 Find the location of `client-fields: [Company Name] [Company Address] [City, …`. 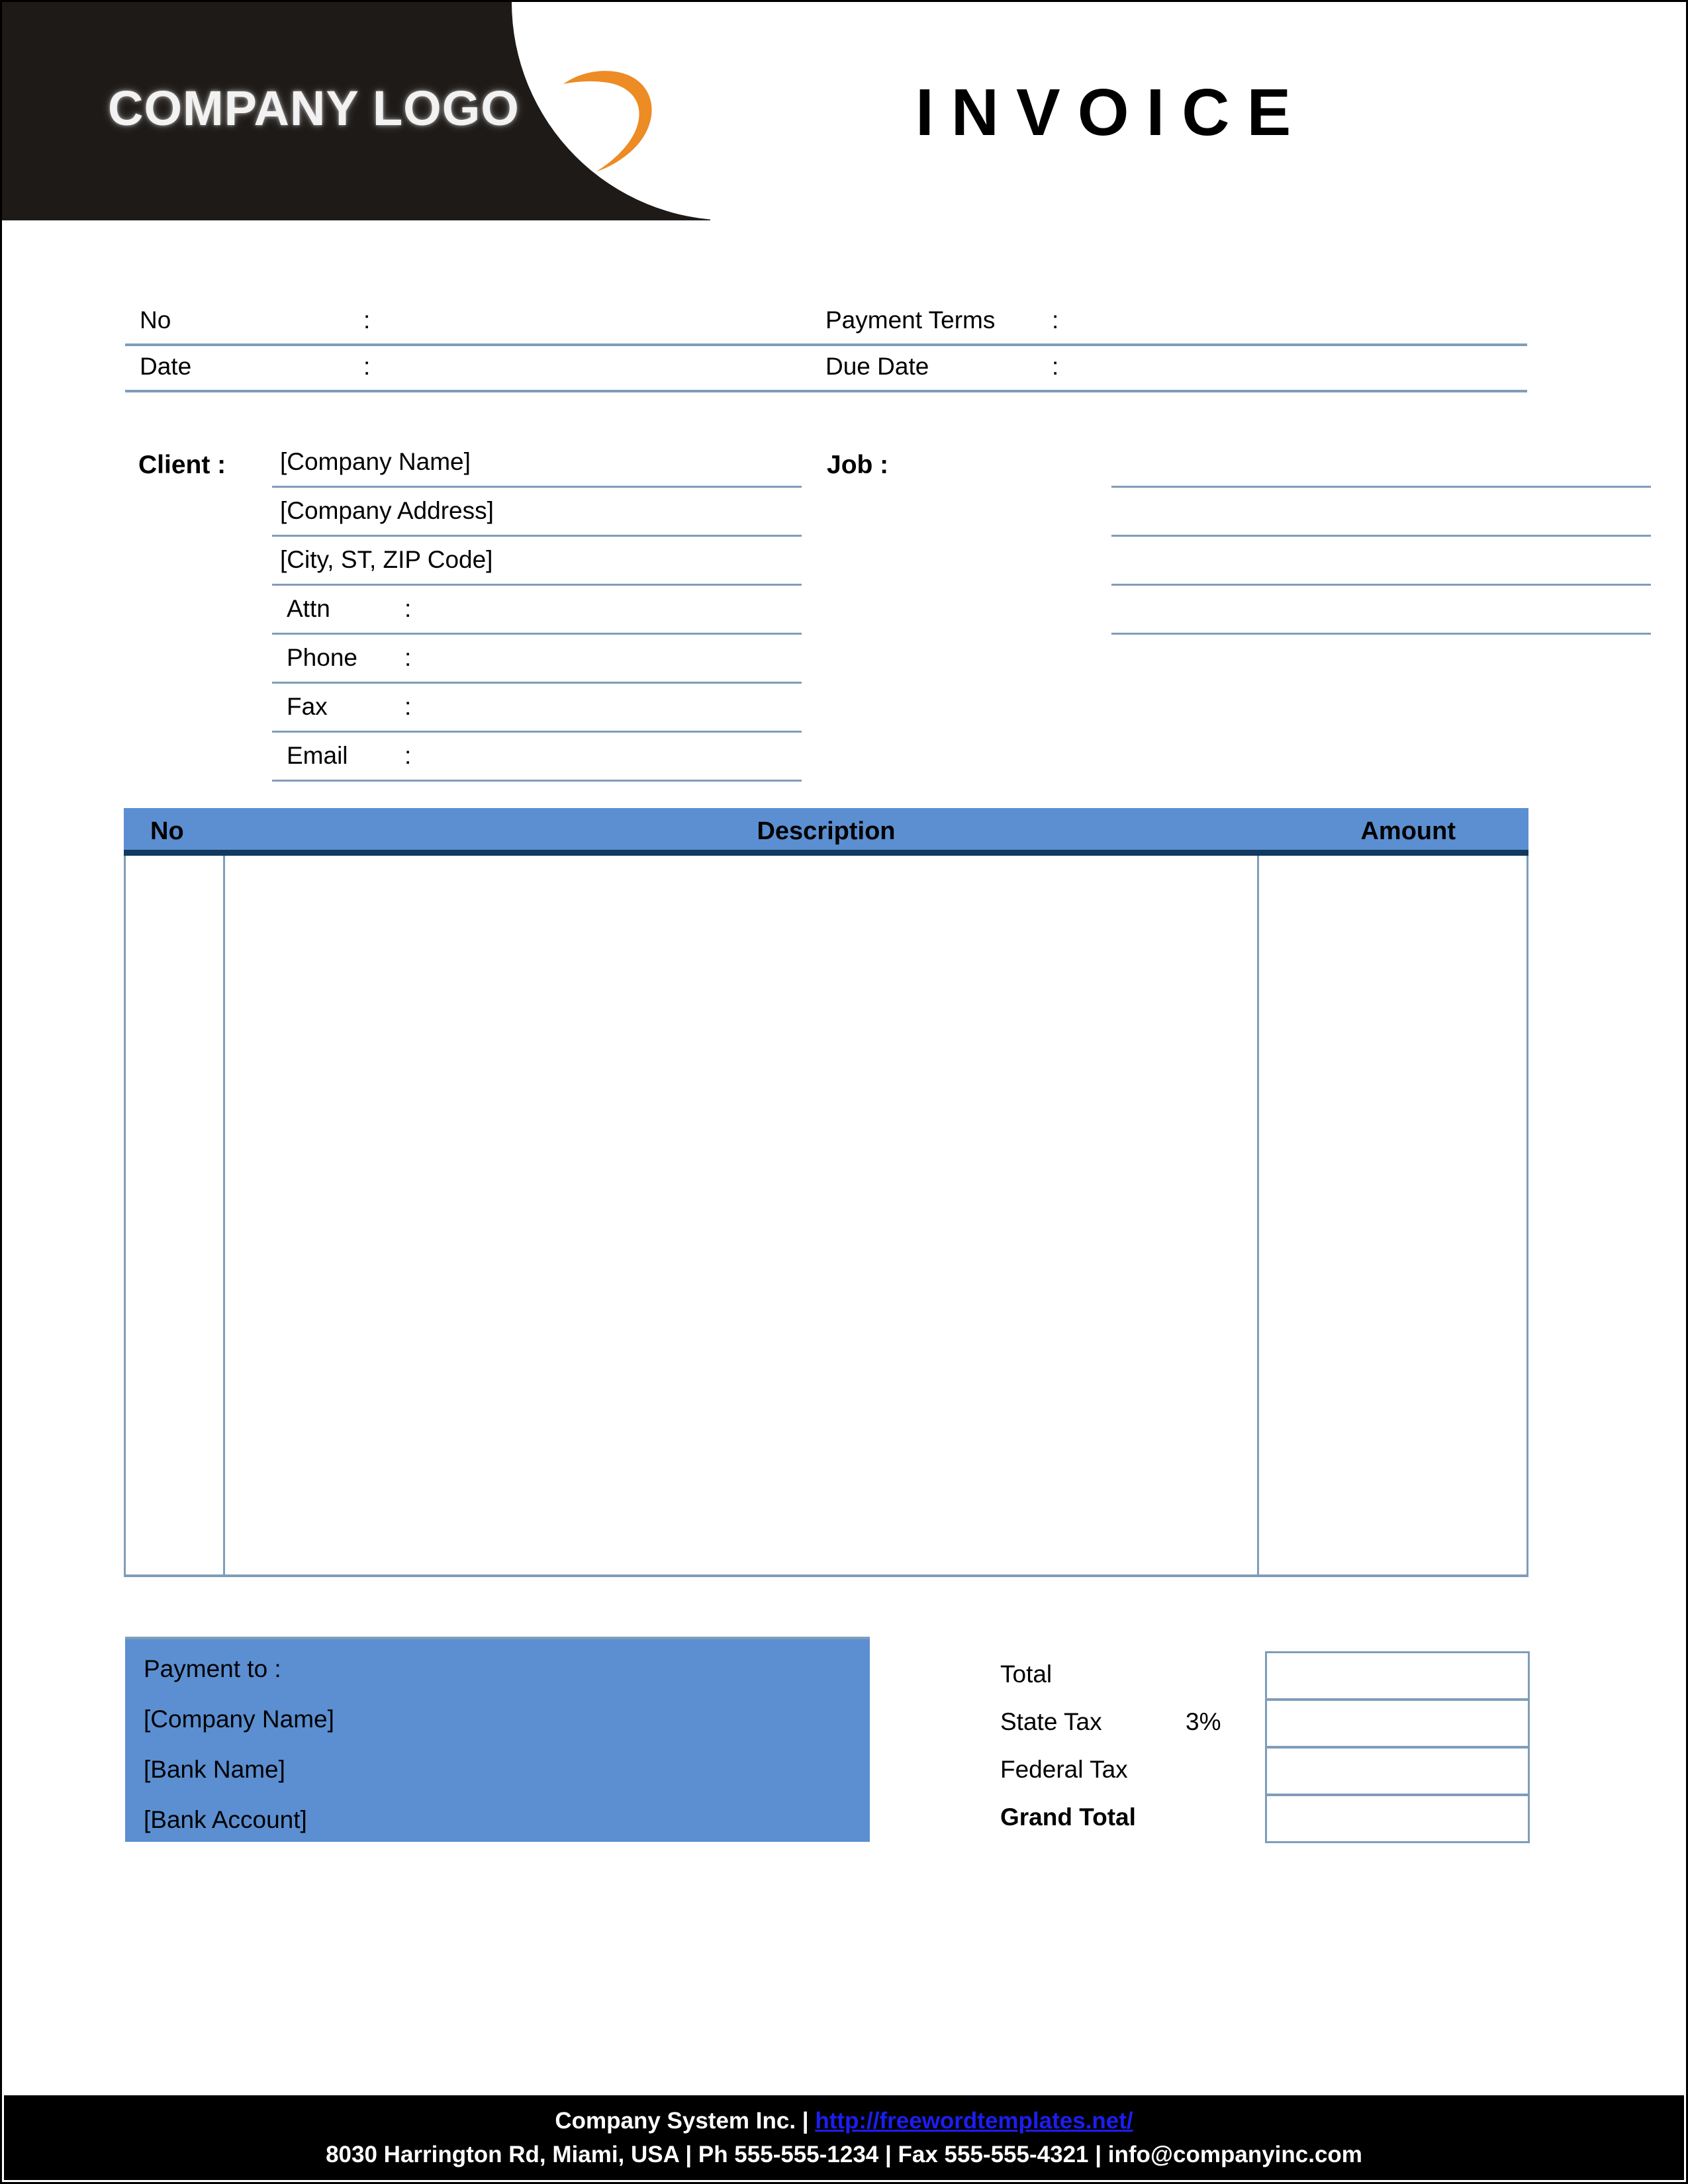

client-fields: [Company Name] [Company Address] [City, … is located at coordinates (537, 611).